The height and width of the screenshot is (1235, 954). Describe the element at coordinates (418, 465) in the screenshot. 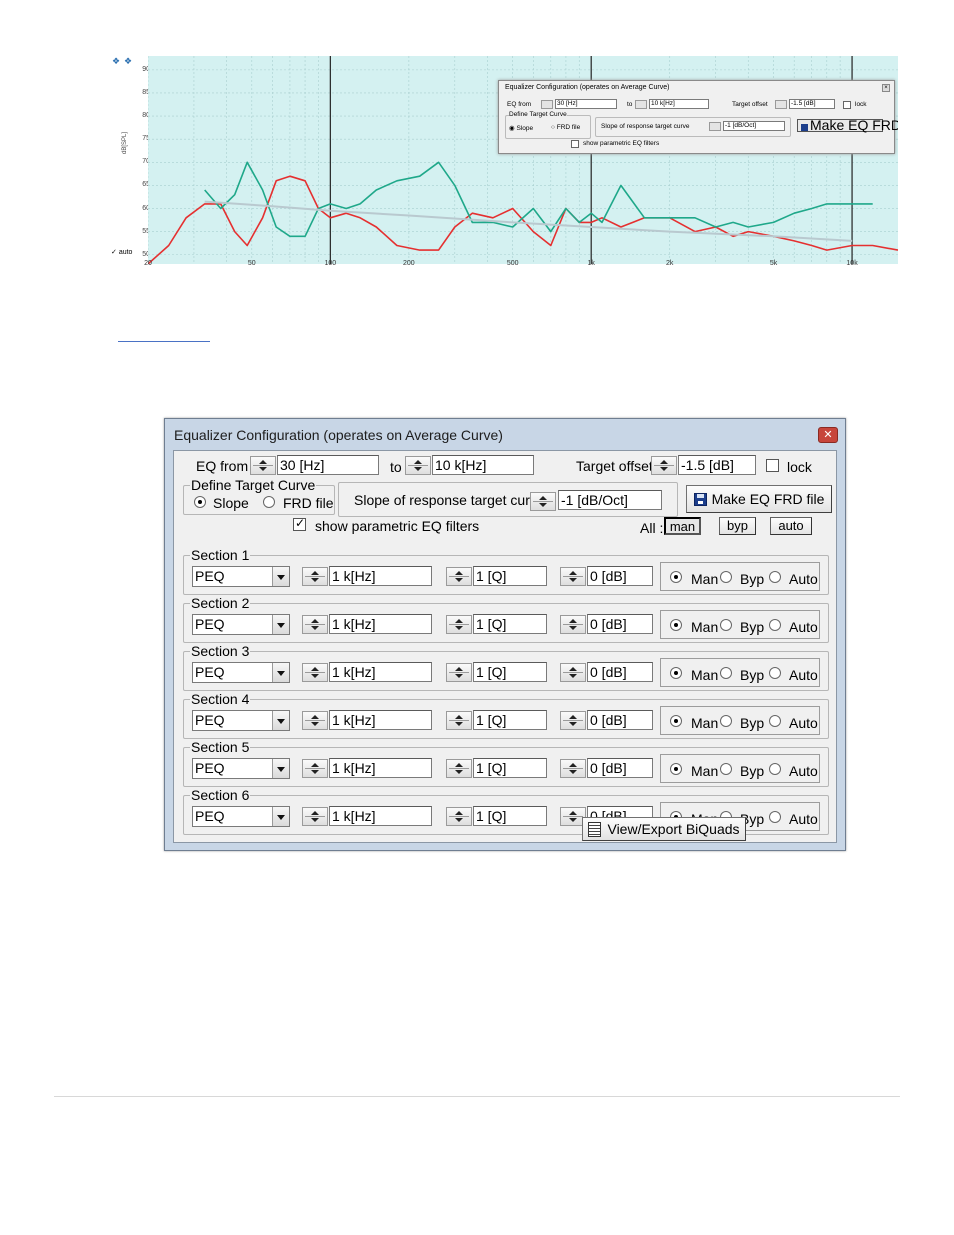

I see `to-spinner` at that location.